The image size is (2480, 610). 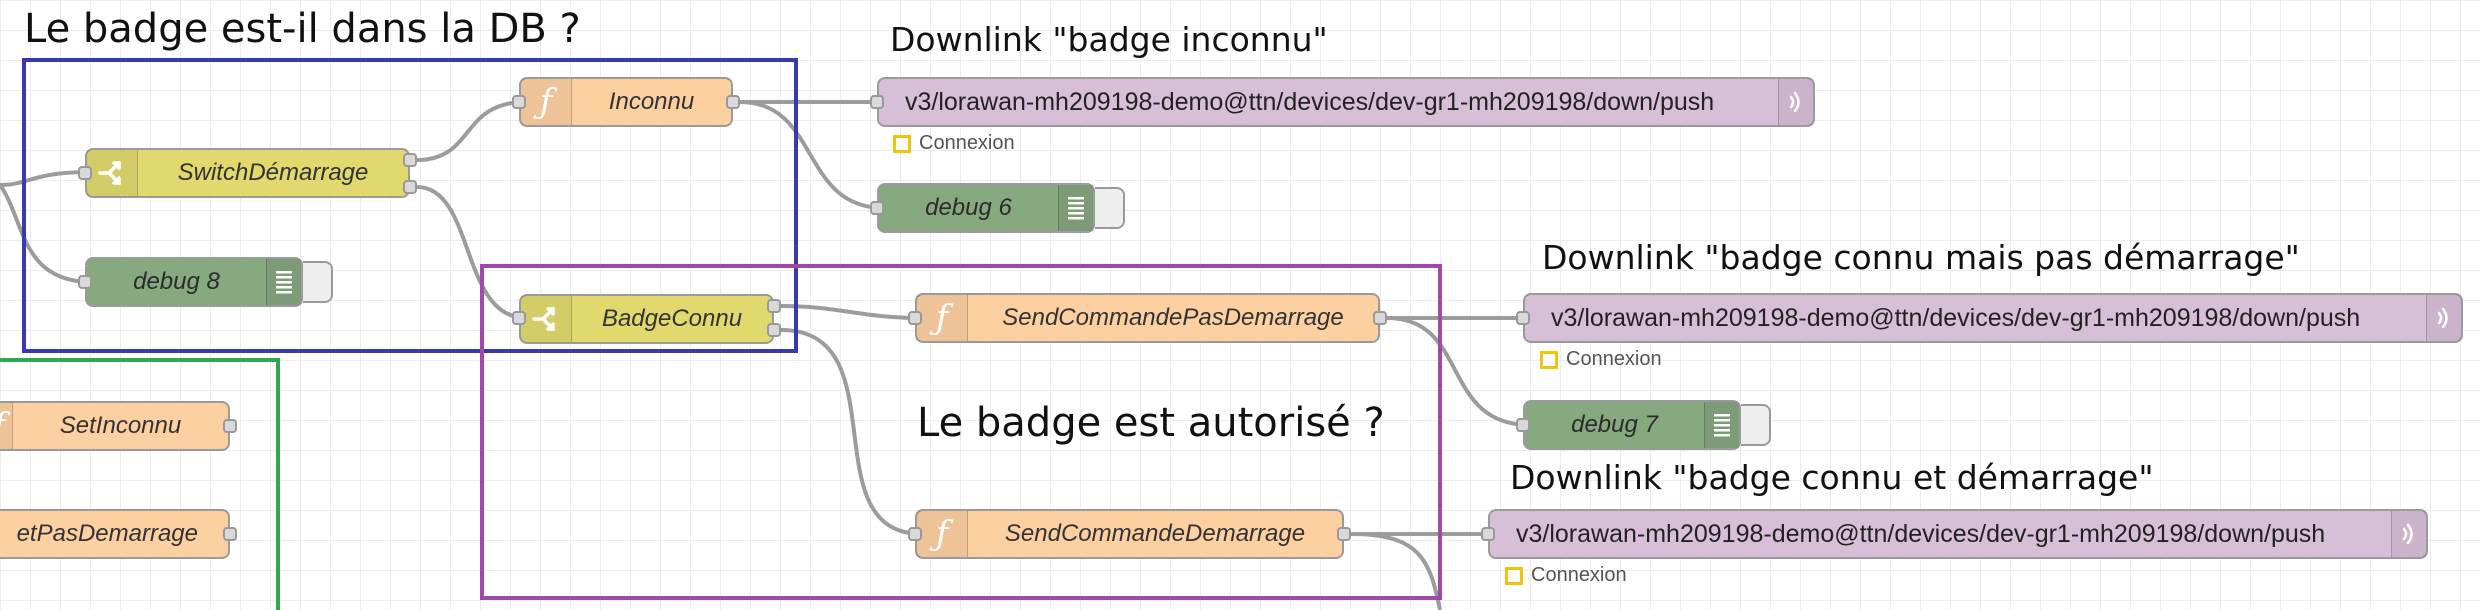 What do you see at coordinates (140, 484) in the screenshot?
I see `group-set-commands` at bounding box center [140, 484].